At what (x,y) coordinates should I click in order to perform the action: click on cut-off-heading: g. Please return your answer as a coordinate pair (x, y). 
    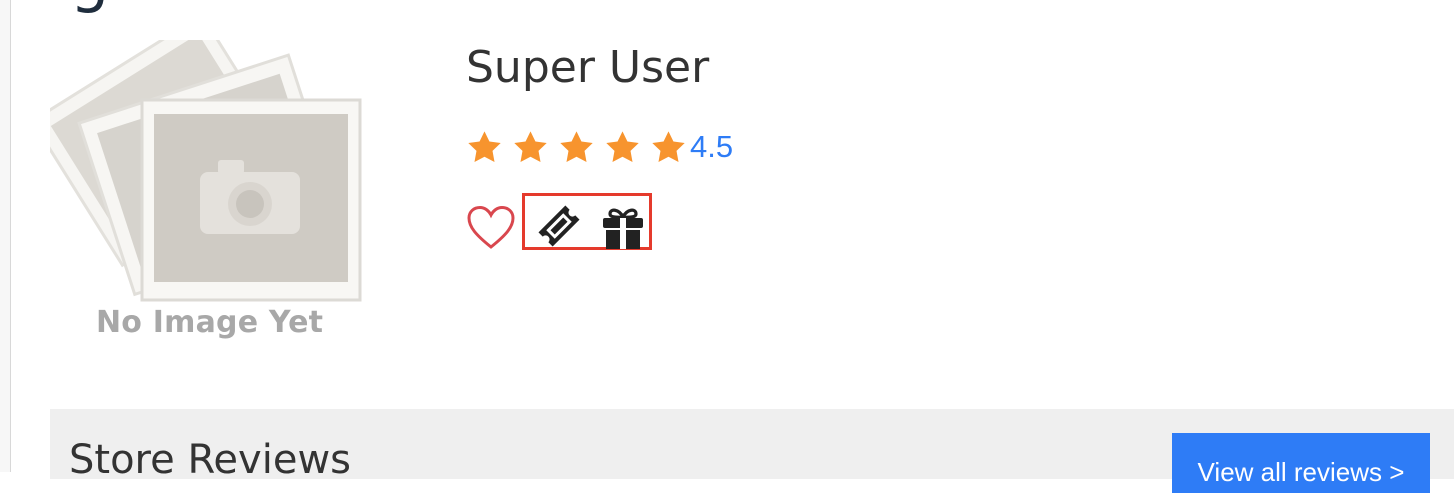
    Looking at the image, I should click on (89, 5).